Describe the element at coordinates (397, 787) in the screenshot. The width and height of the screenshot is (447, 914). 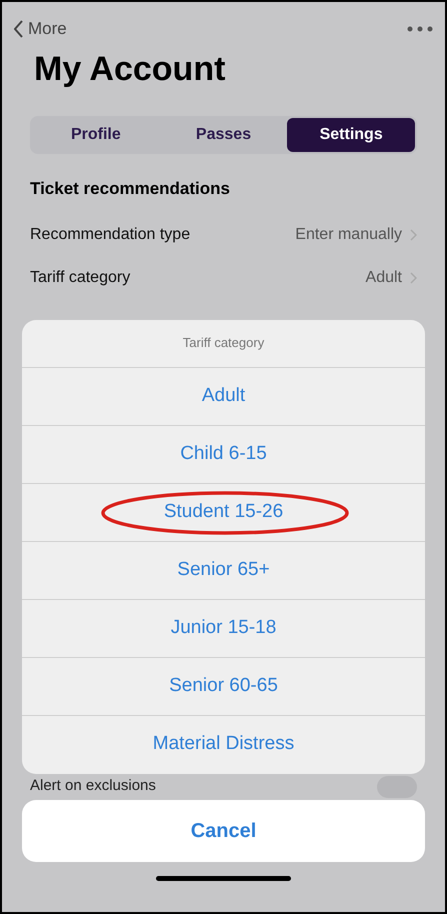
I see `toggle-switch` at that location.